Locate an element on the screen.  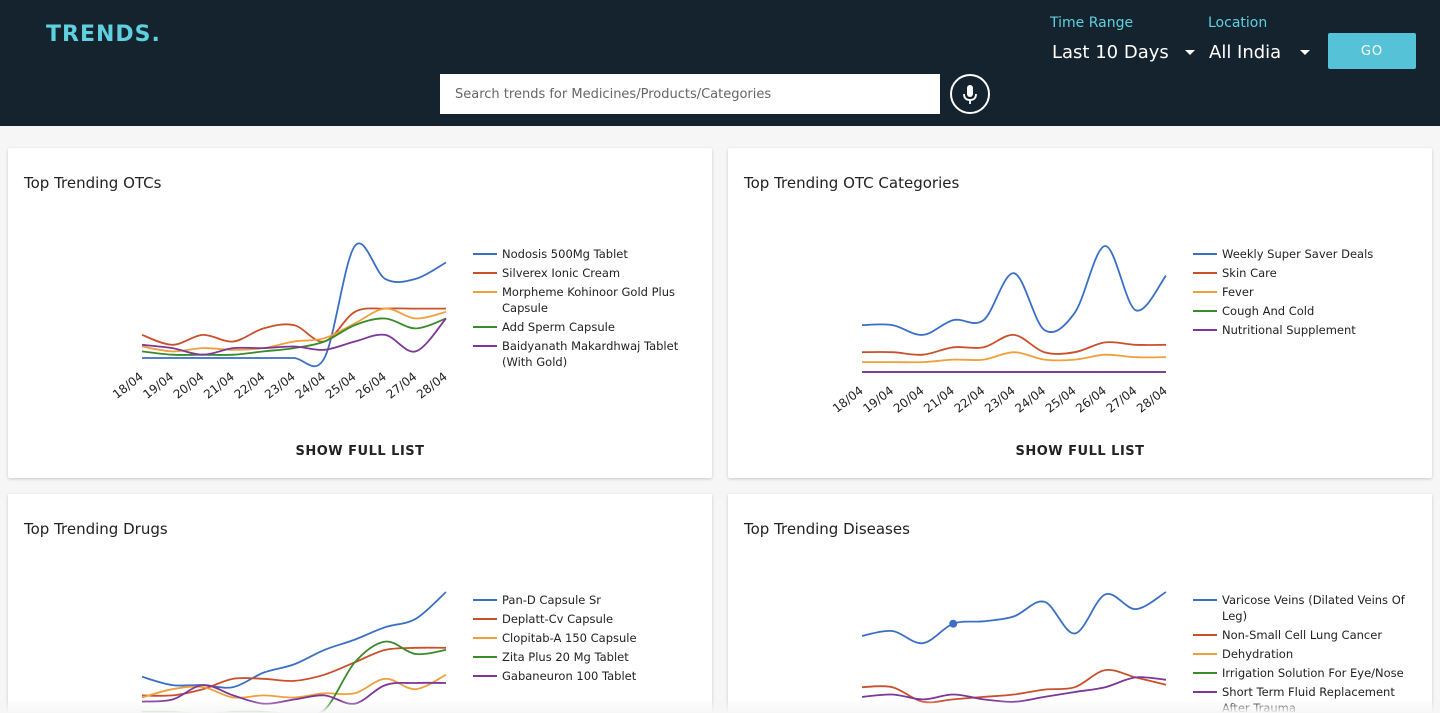
legend-item: Add Sperm Capsule is located at coordinates (585, 327).